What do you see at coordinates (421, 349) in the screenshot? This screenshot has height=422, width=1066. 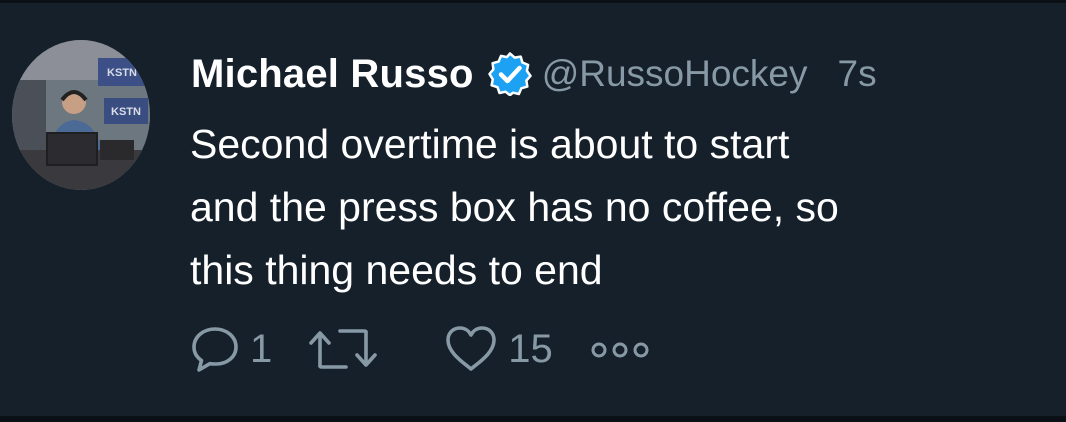 I see `action-bar: 1 15` at bounding box center [421, 349].